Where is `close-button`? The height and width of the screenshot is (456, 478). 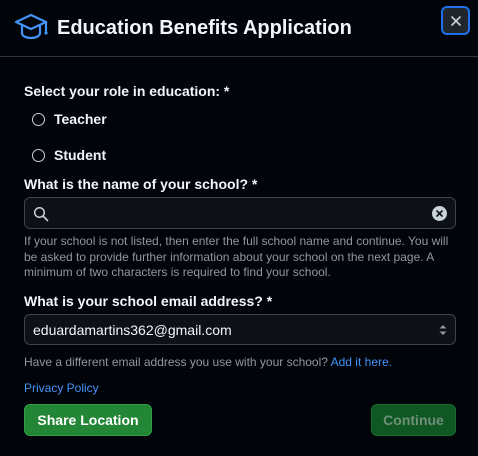 close-button is located at coordinates (455, 20).